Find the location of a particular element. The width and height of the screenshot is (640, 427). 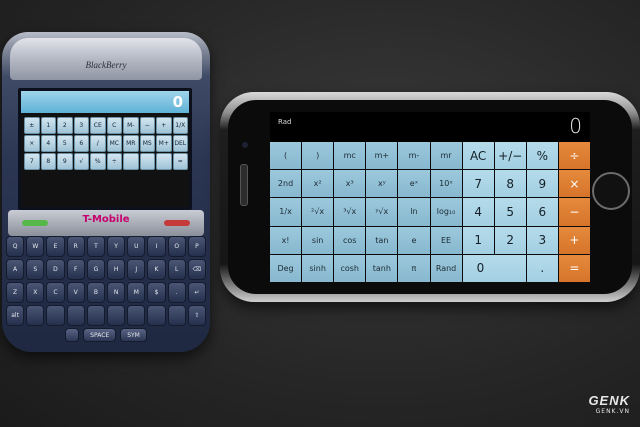

blackberry-calc-key: 9 is located at coordinates (65, 161).